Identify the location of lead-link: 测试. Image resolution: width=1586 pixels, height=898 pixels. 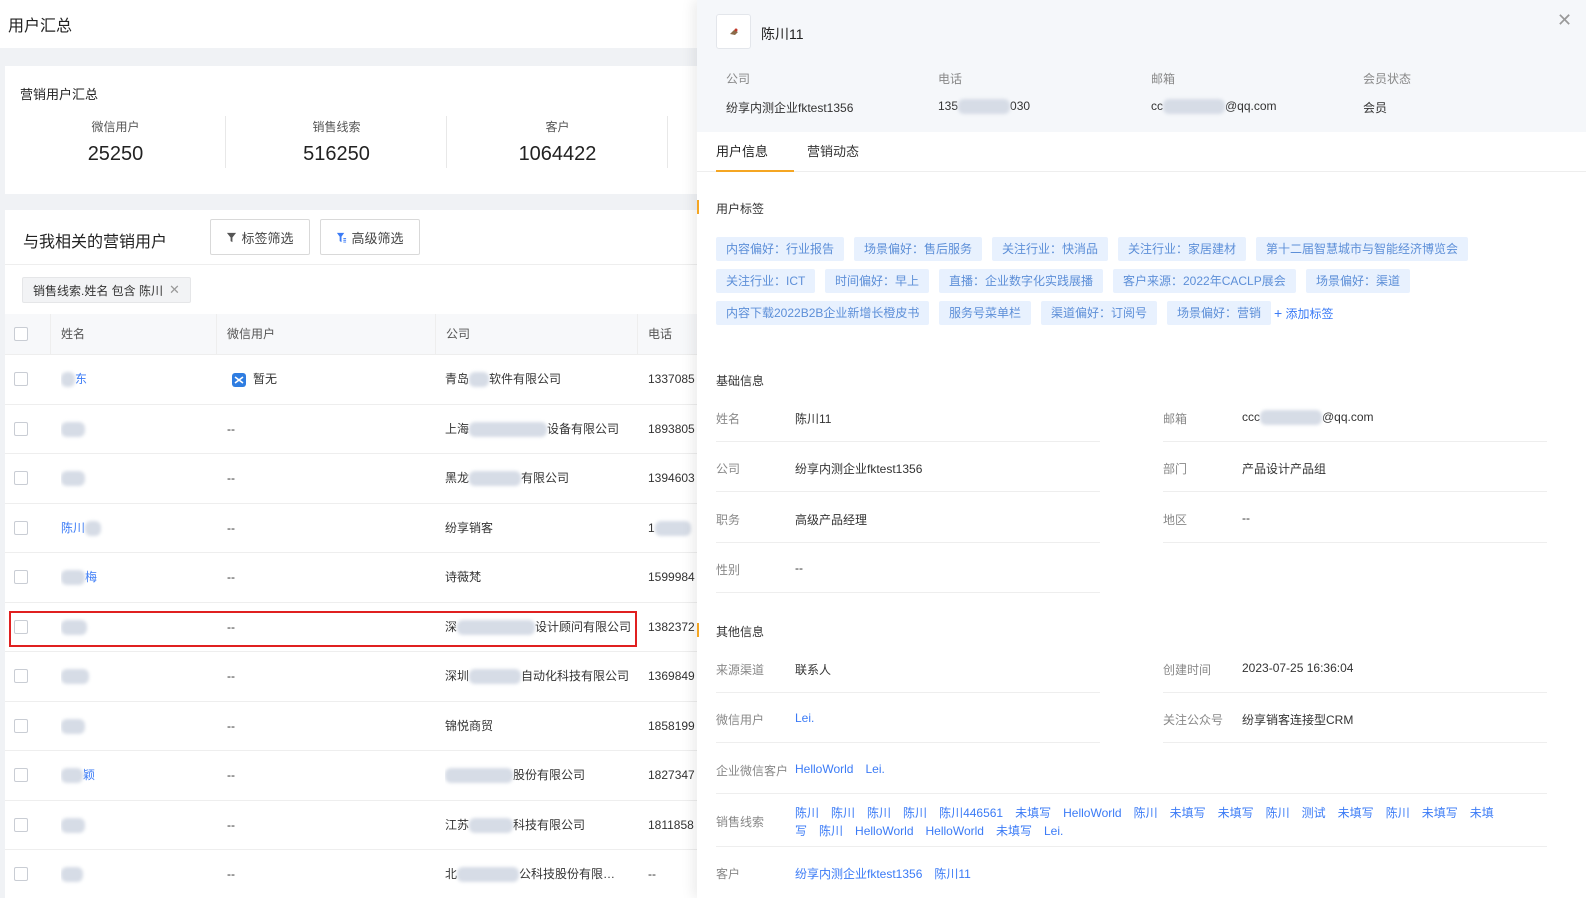
(1314, 813).